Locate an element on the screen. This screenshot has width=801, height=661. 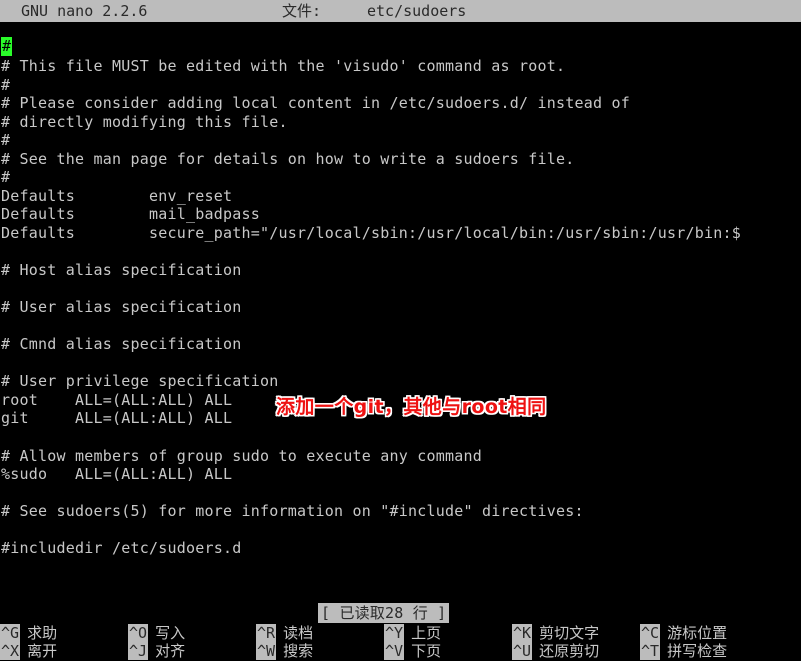
shortcut-label: 离开 is located at coordinates (42, 651).